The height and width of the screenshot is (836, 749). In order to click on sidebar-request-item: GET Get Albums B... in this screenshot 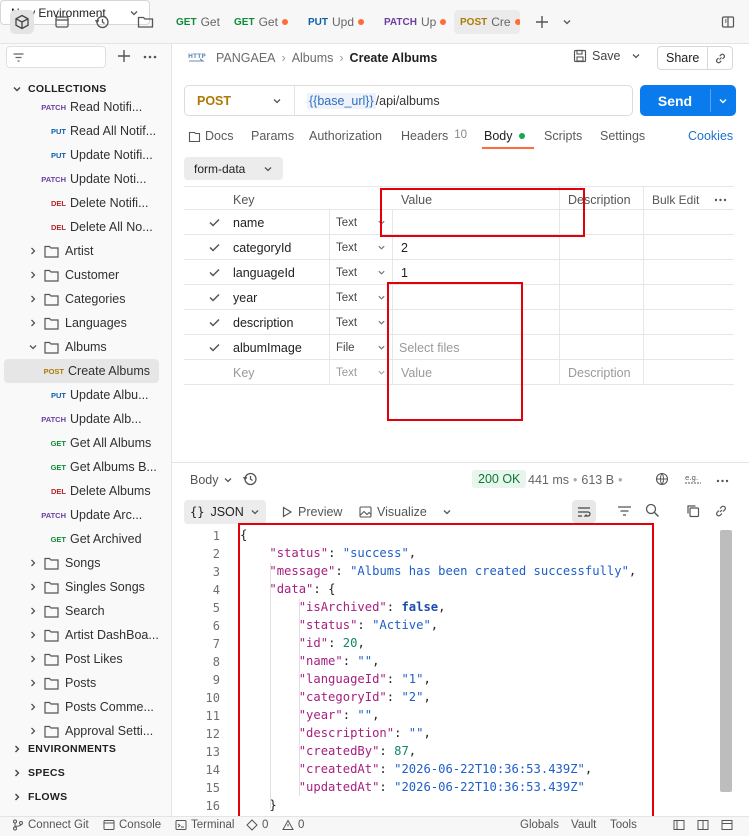, I will do `click(85, 467)`.